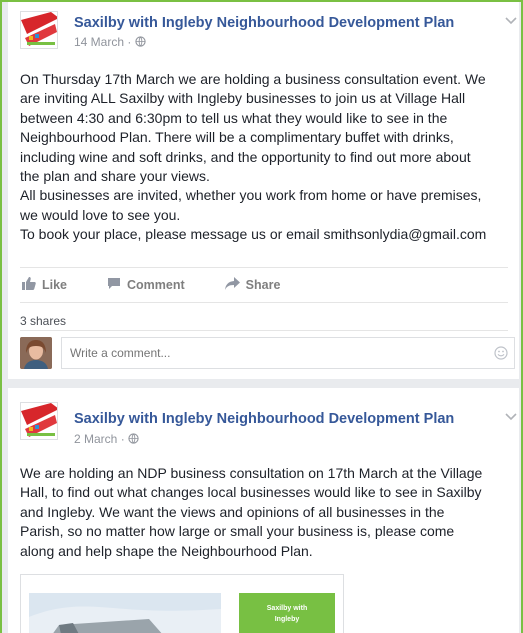 This screenshot has height=633, width=523. What do you see at coordinates (156, 285) in the screenshot?
I see `comment-label: Comment` at bounding box center [156, 285].